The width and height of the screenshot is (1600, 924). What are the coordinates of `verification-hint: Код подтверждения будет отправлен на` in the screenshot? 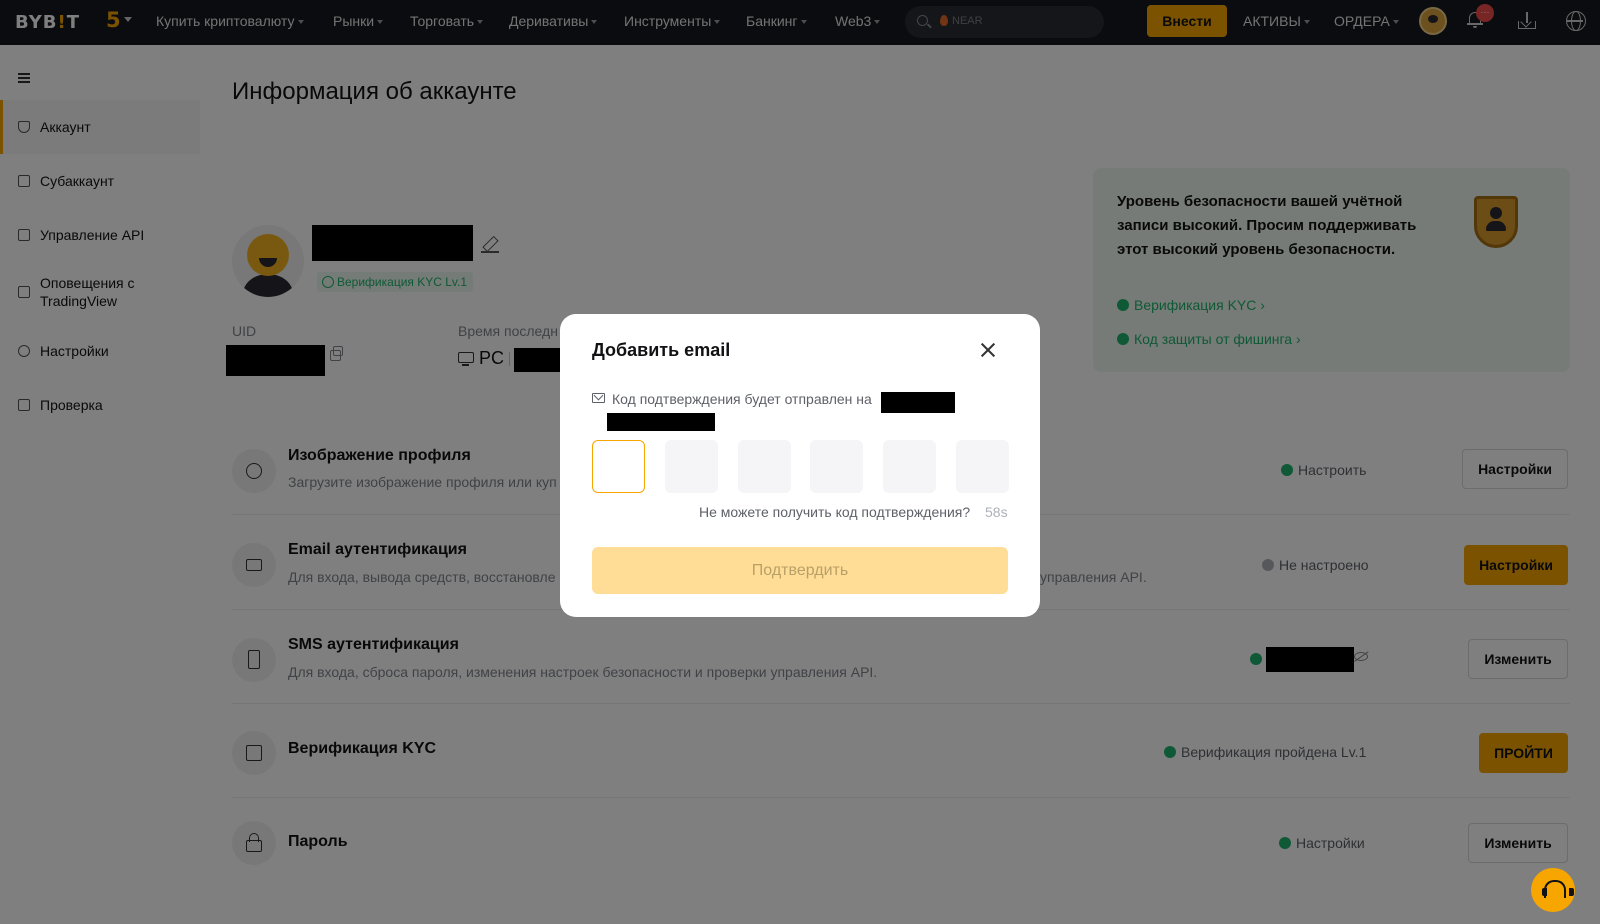 It's located at (742, 399).